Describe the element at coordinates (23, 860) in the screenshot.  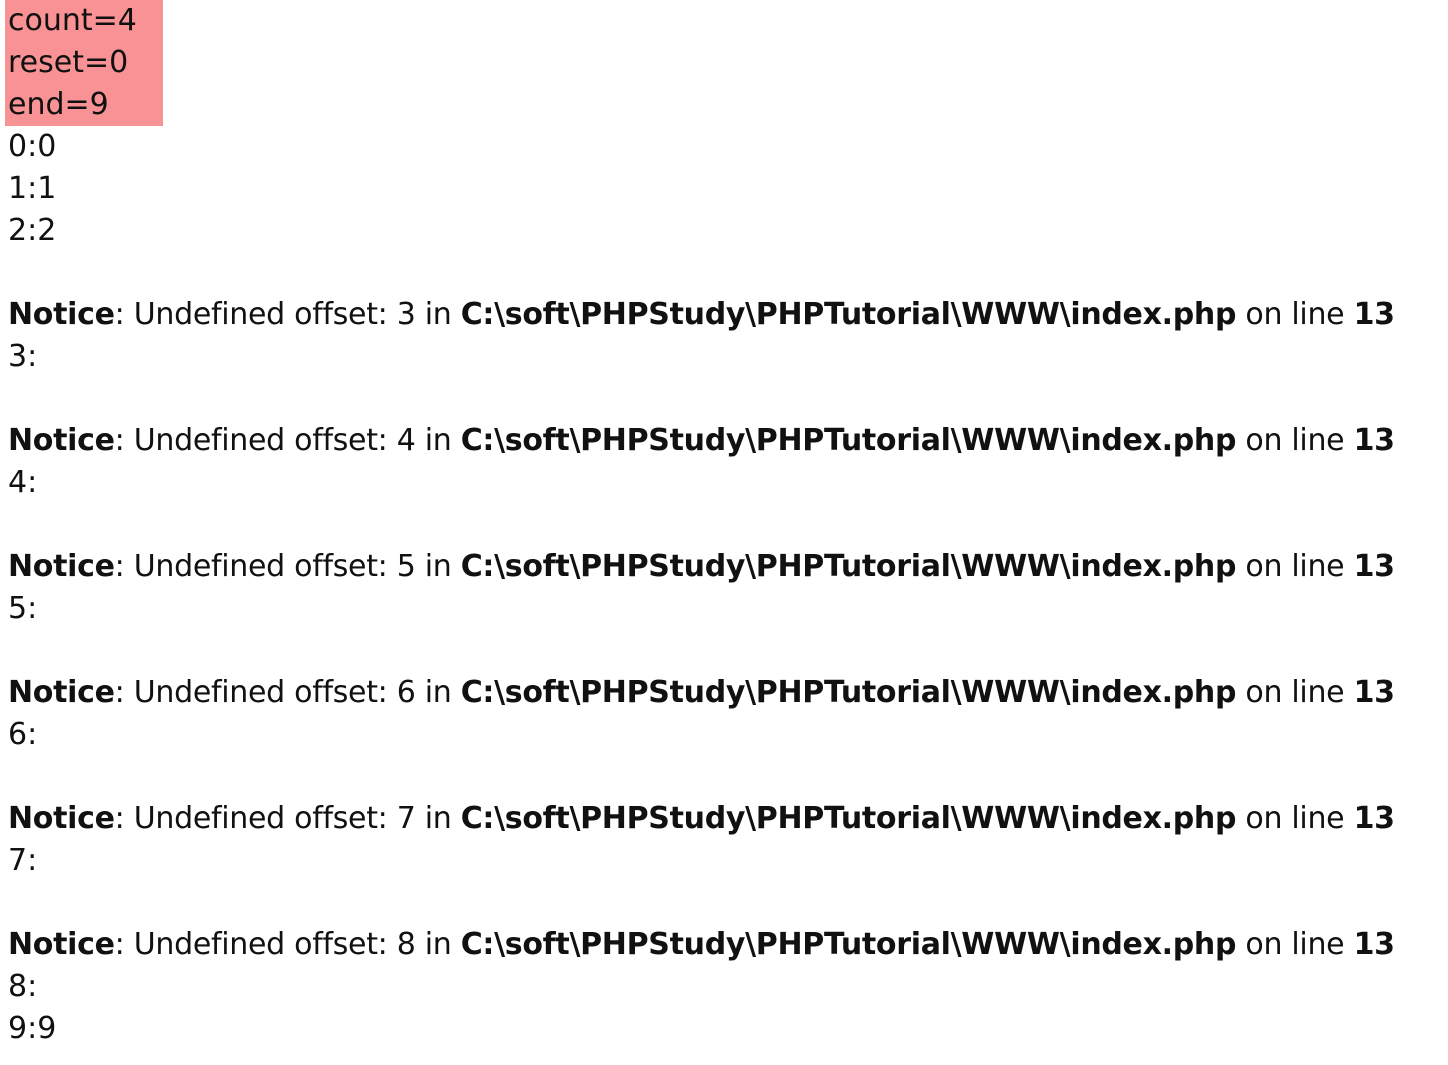
I see `output-row: 7:` at that location.